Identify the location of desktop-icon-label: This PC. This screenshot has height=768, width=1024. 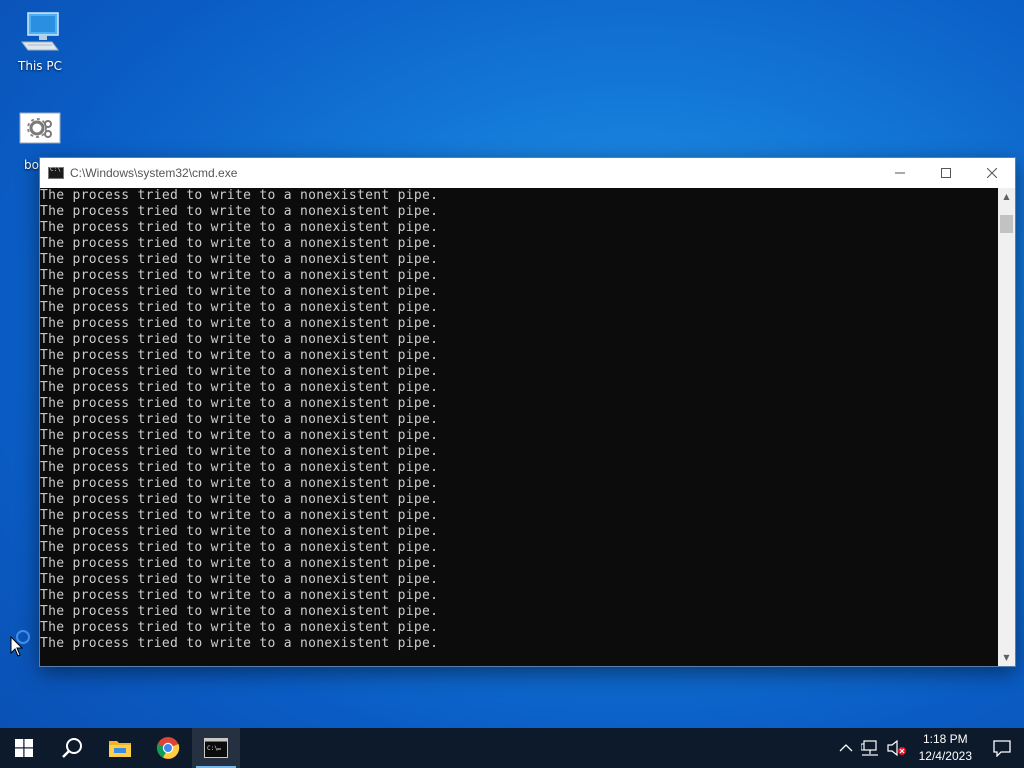
(40, 66).